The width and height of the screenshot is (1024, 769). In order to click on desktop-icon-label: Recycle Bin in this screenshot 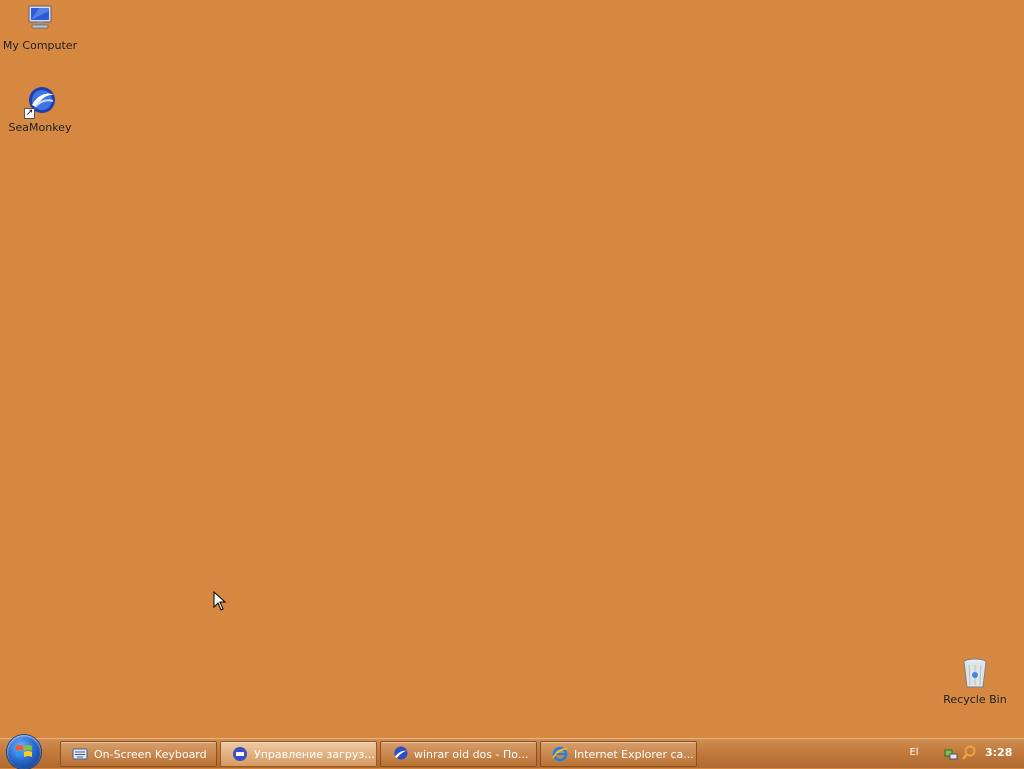, I will do `click(975, 699)`.